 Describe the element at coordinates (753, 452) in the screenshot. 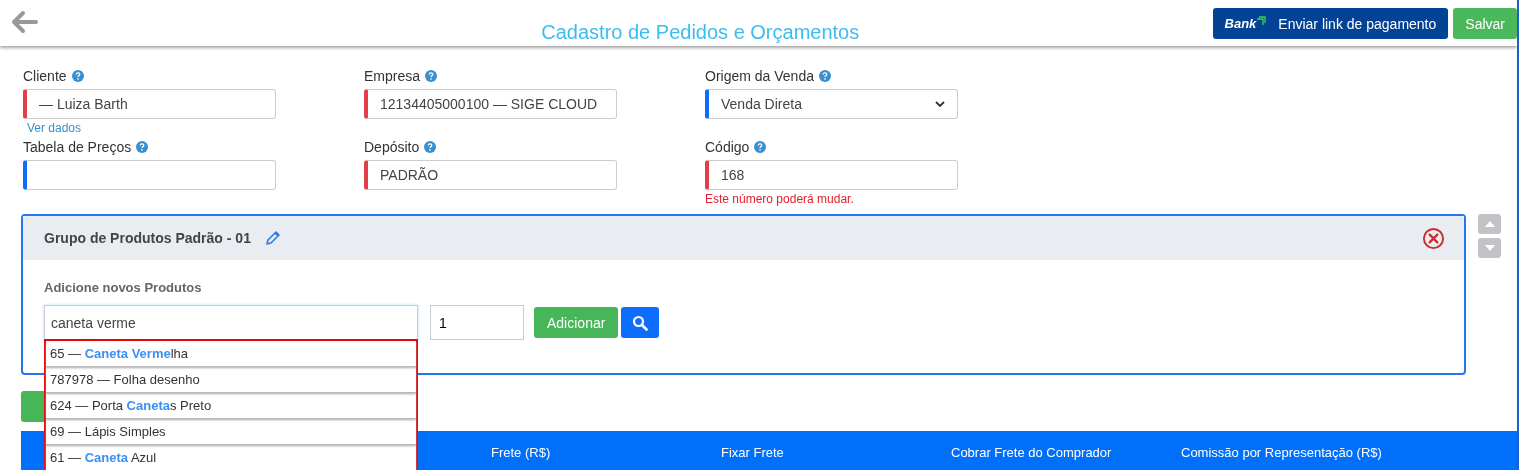

I see `column-header: Fixar Frete` at that location.